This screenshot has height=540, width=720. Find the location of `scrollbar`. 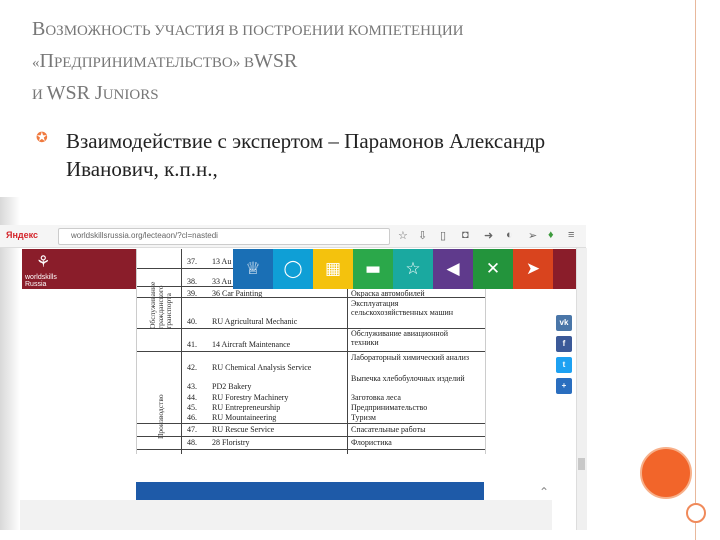

scrollbar is located at coordinates (581, 389).